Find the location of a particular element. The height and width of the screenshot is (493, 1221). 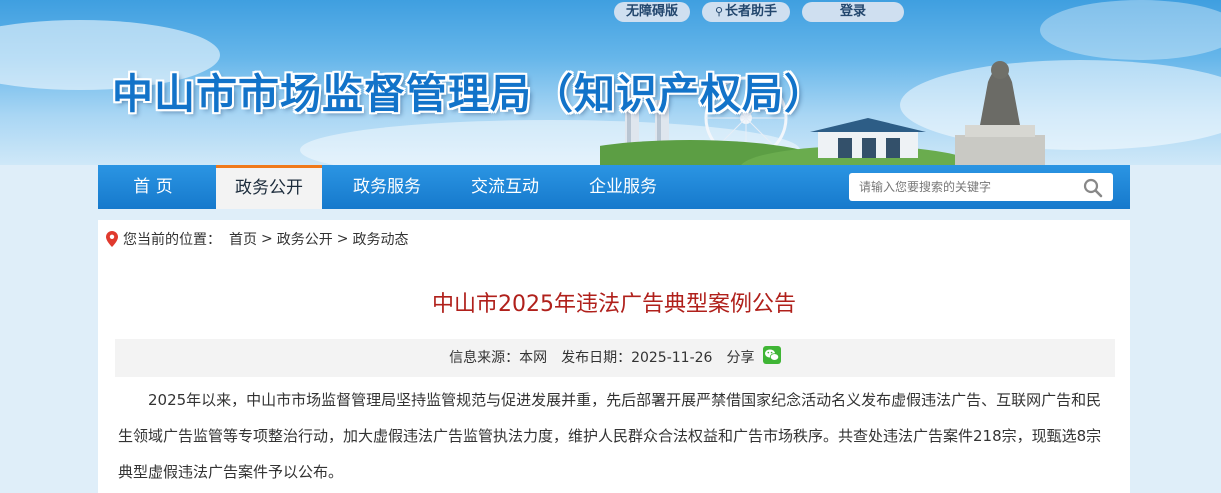

nav-interaction: 交流互动 is located at coordinates (505, 187).